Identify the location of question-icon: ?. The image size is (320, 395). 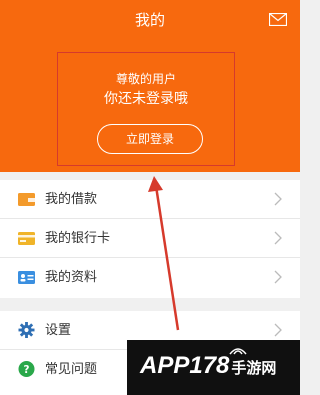
(26, 369).